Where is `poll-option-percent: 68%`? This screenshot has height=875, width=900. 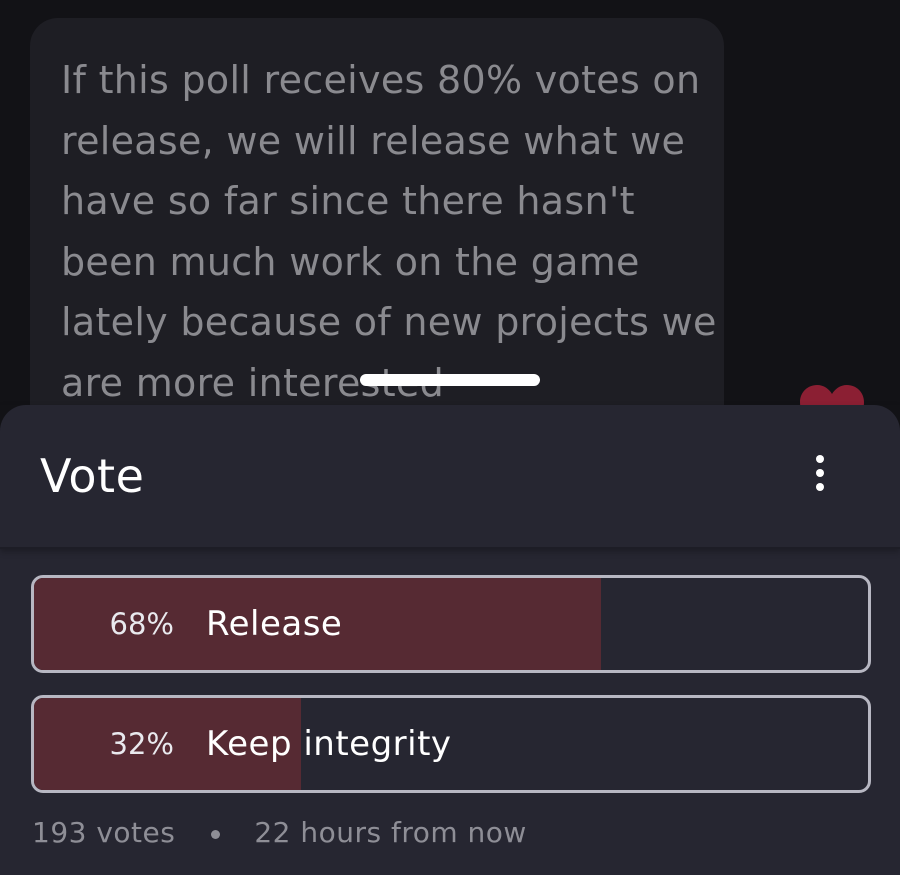 poll-option-percent: 68% is located at coordinates (141, 624).